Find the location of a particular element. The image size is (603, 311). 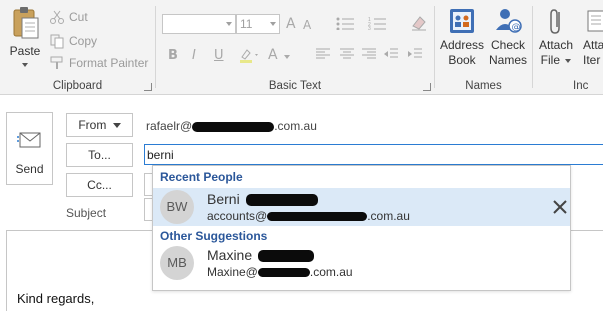

italic-button: I is located at coordinates (194, 55).